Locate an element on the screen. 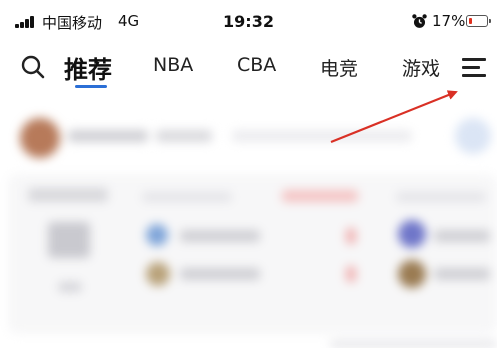  blurred-icon is located at coordinates (473, 136).